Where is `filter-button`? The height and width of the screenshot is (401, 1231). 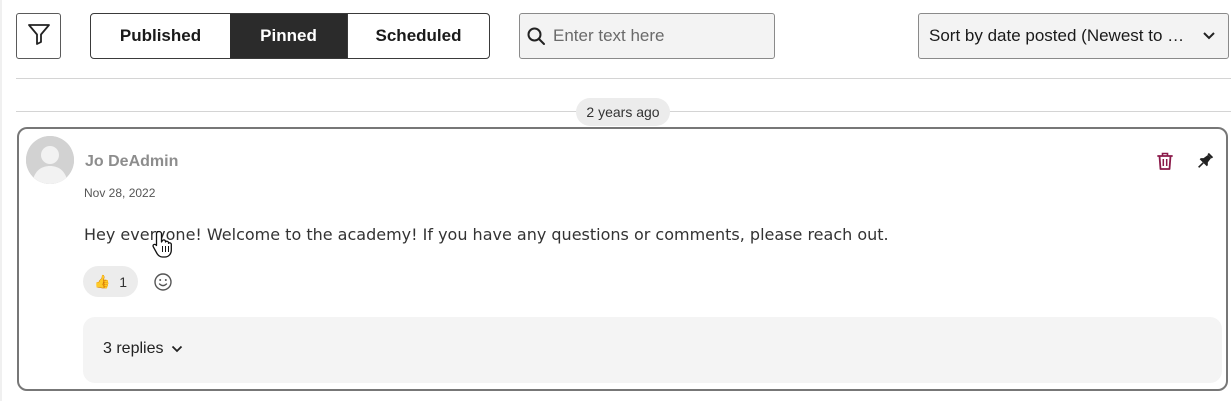
filter-button is located at coordinates (38, 36).